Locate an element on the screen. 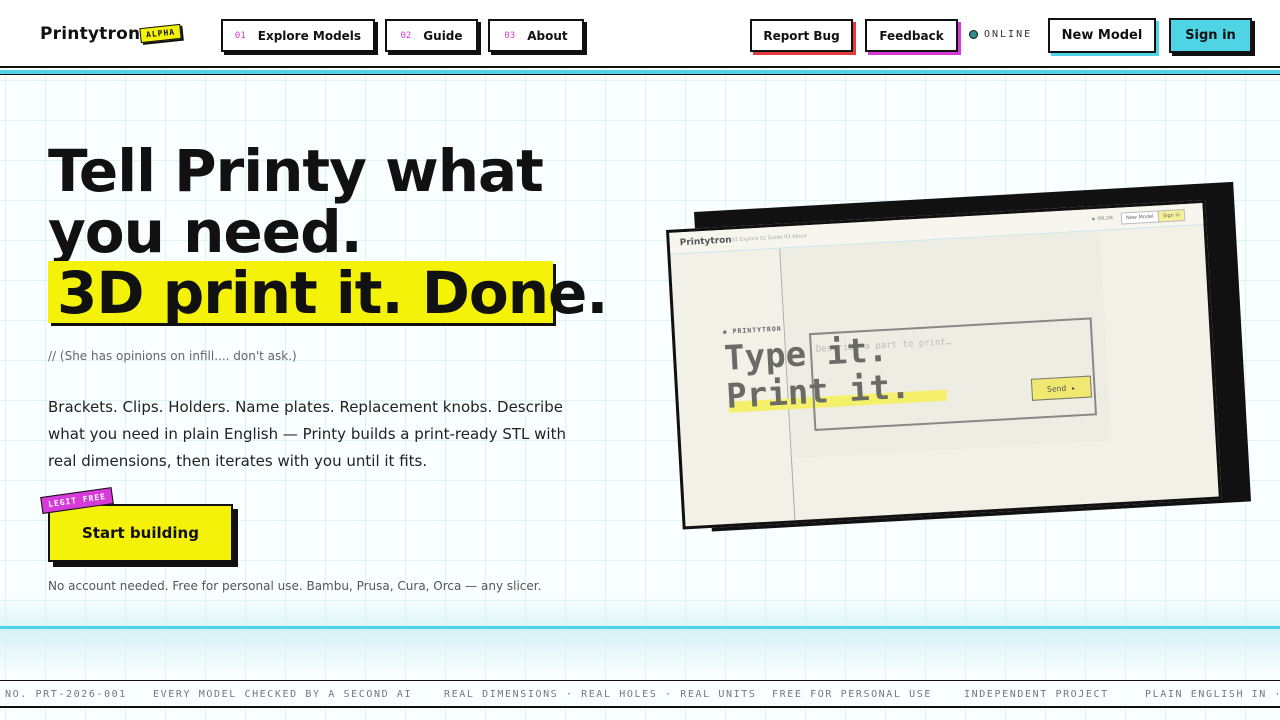 The image size is (1280, 720). nav-about: 03 About is located at coordinates (536, 35).